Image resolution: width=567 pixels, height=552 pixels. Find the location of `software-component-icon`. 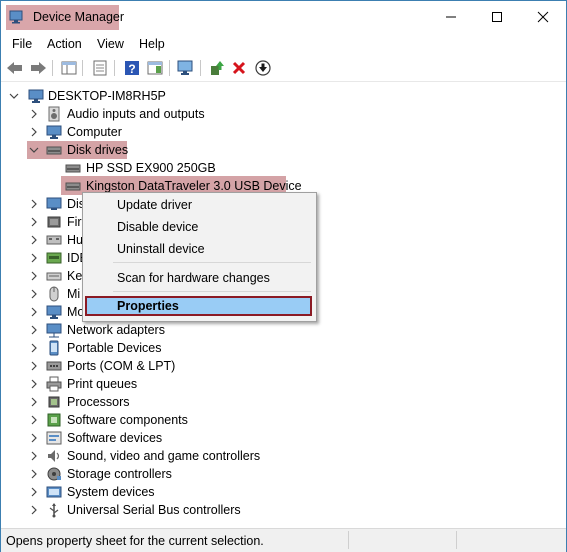

software-component-icon is located at coordinates (54, 420).